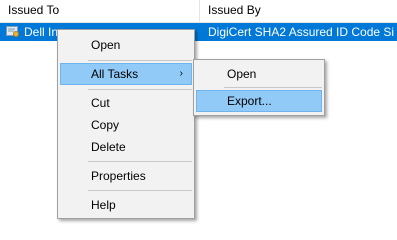  Describe the element at coordinates (100, 11) in the screenshot. I see `column-header-issued-to: Issued To` at that location.